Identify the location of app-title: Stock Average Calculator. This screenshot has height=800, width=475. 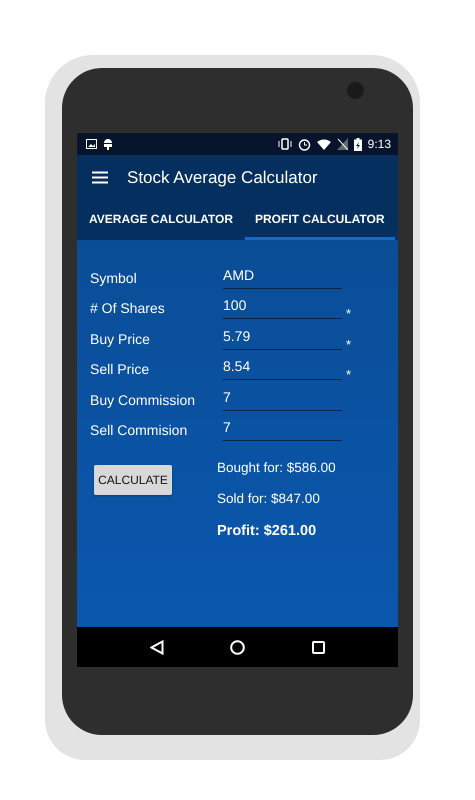
(222, 178).